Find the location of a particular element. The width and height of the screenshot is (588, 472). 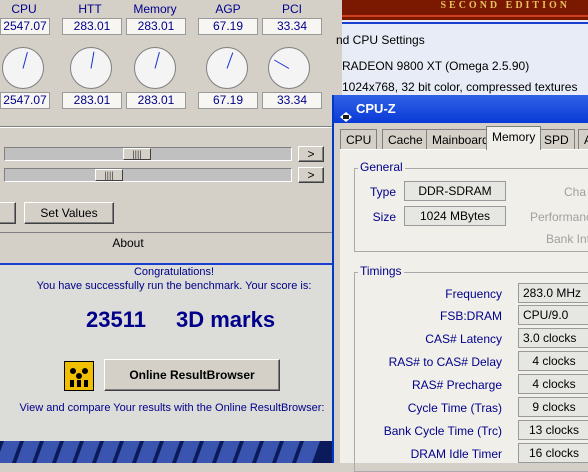

pci-dial-needle is located at coordinates (282, 64).